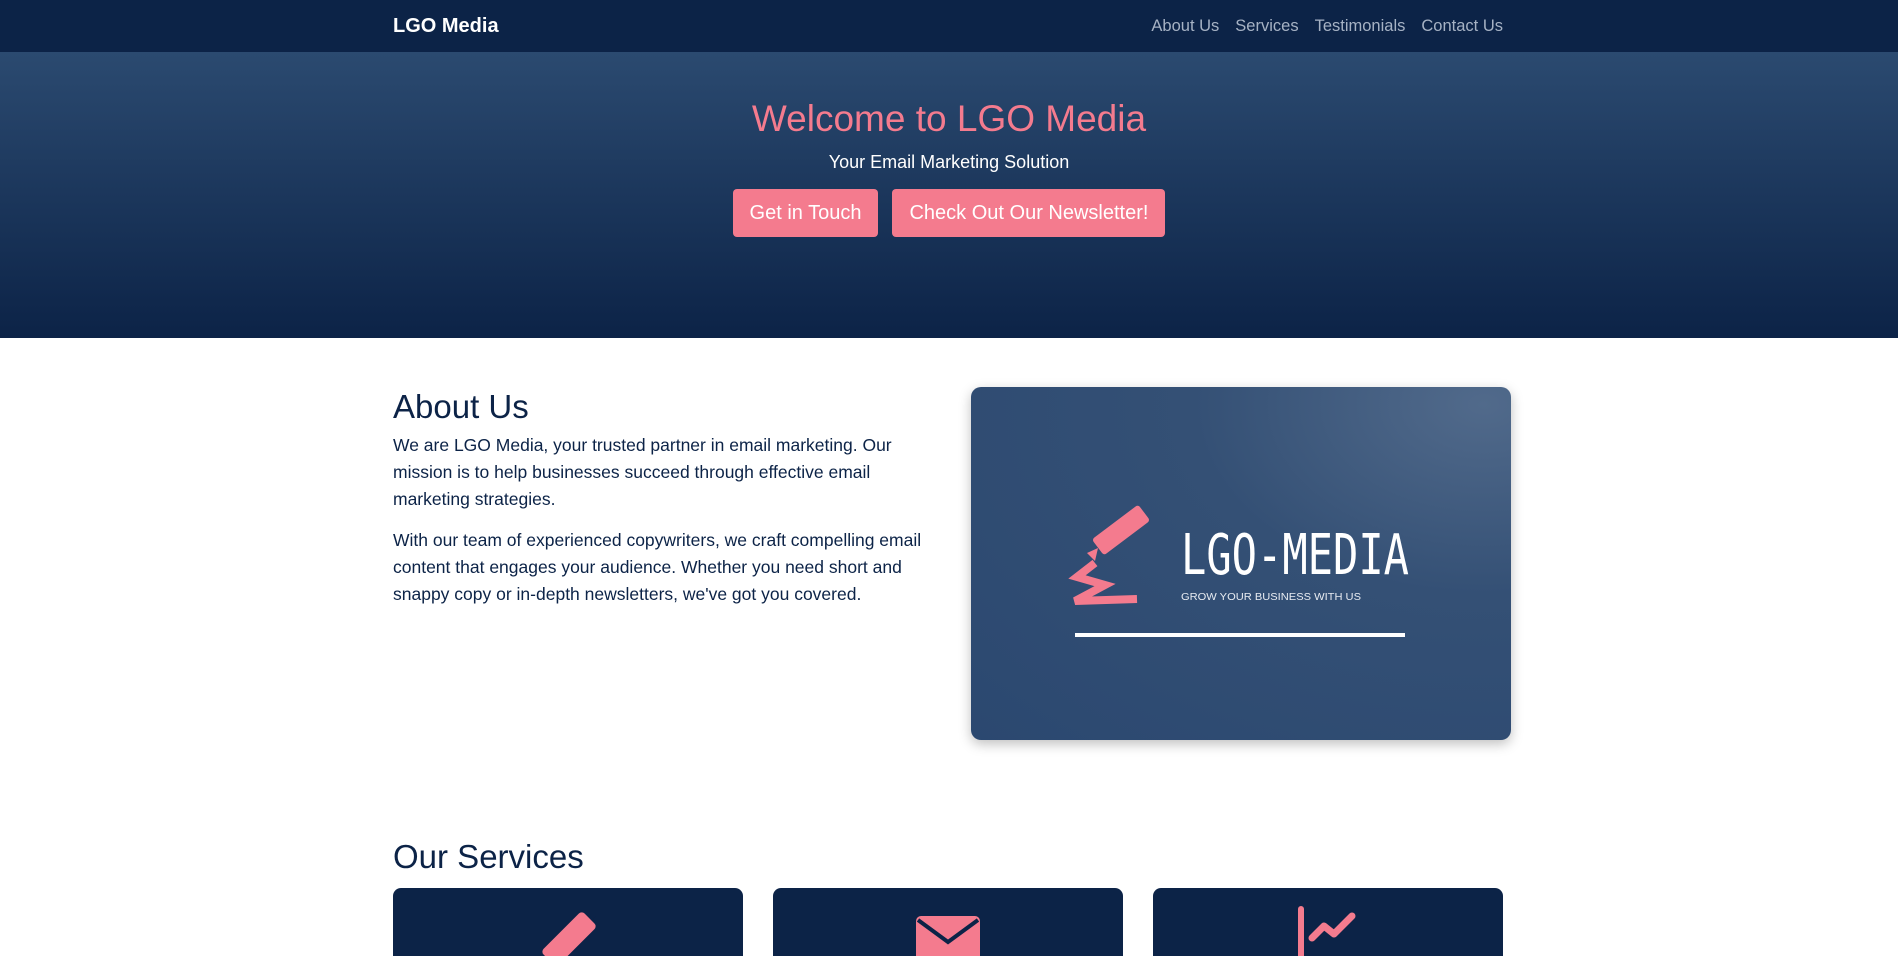  What do you see at coordinates (1327, 931) in the screenshot?
I see `chart-line-icon` at bounding box center [1327, 931].